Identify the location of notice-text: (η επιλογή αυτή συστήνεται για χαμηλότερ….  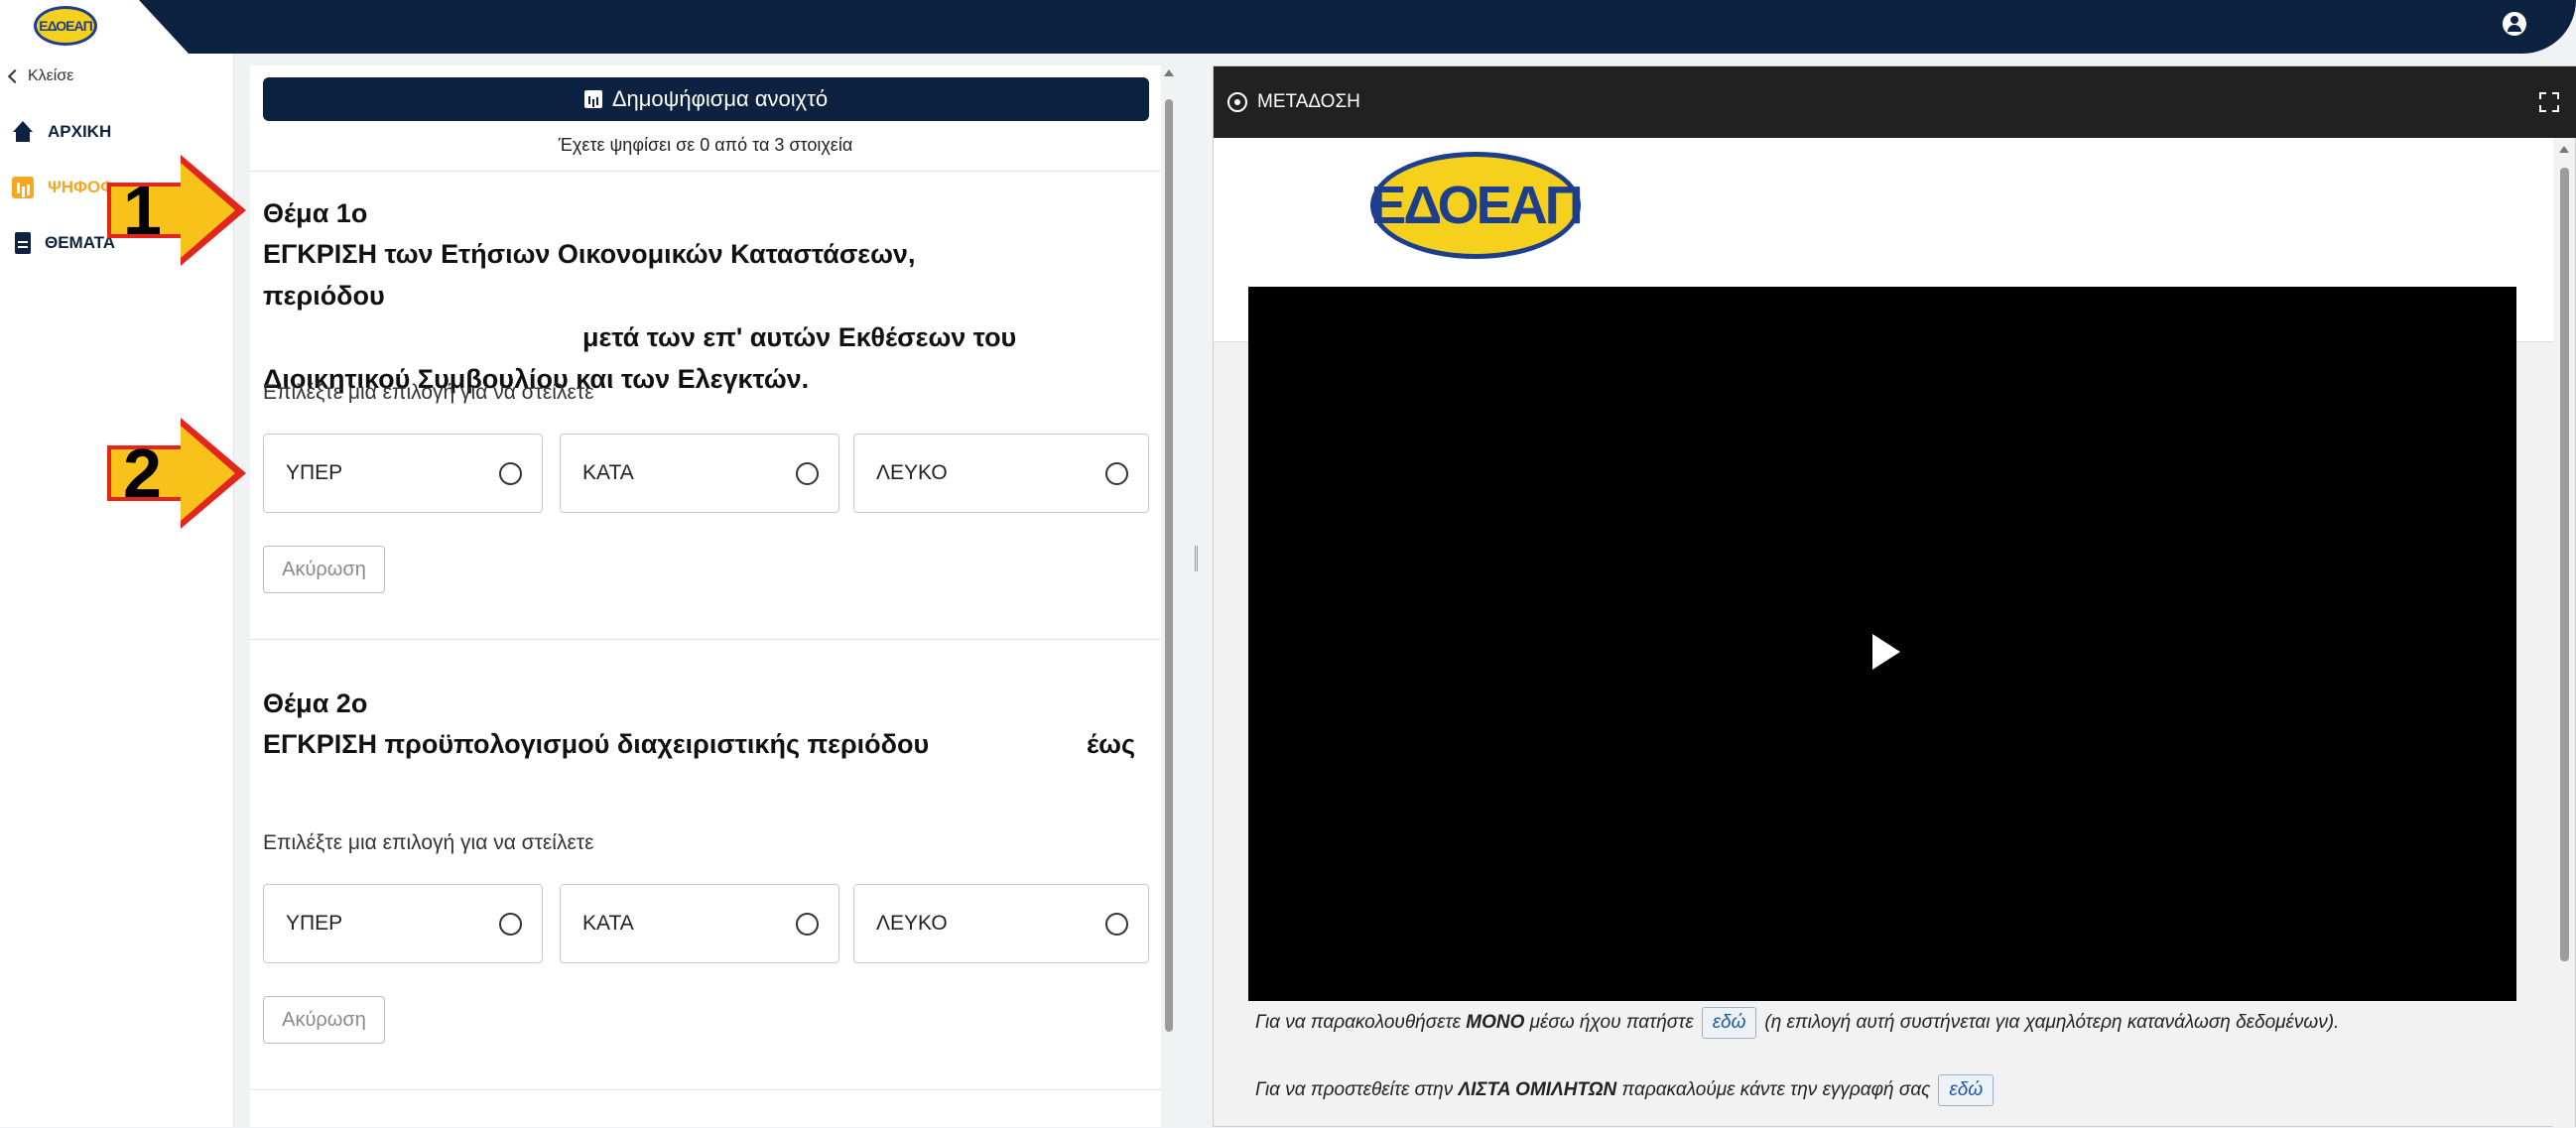
(2052, 1022).